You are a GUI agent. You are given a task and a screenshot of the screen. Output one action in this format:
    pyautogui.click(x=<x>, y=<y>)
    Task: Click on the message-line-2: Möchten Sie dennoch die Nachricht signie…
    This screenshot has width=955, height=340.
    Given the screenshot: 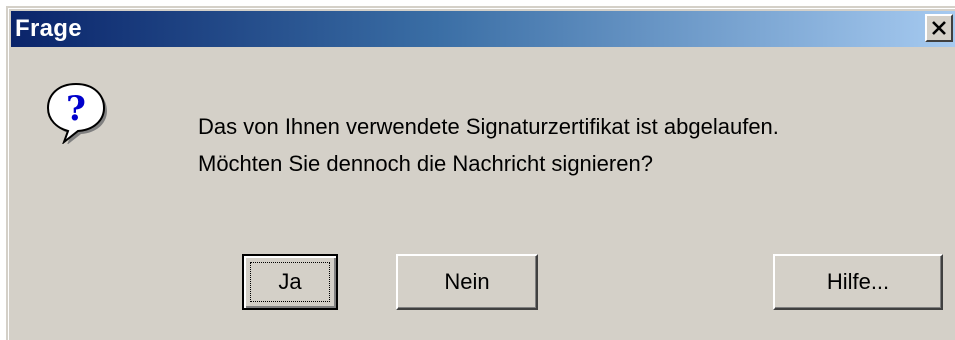 What is the action you would take?
    pyautogui.click(x=425, y=163)
    